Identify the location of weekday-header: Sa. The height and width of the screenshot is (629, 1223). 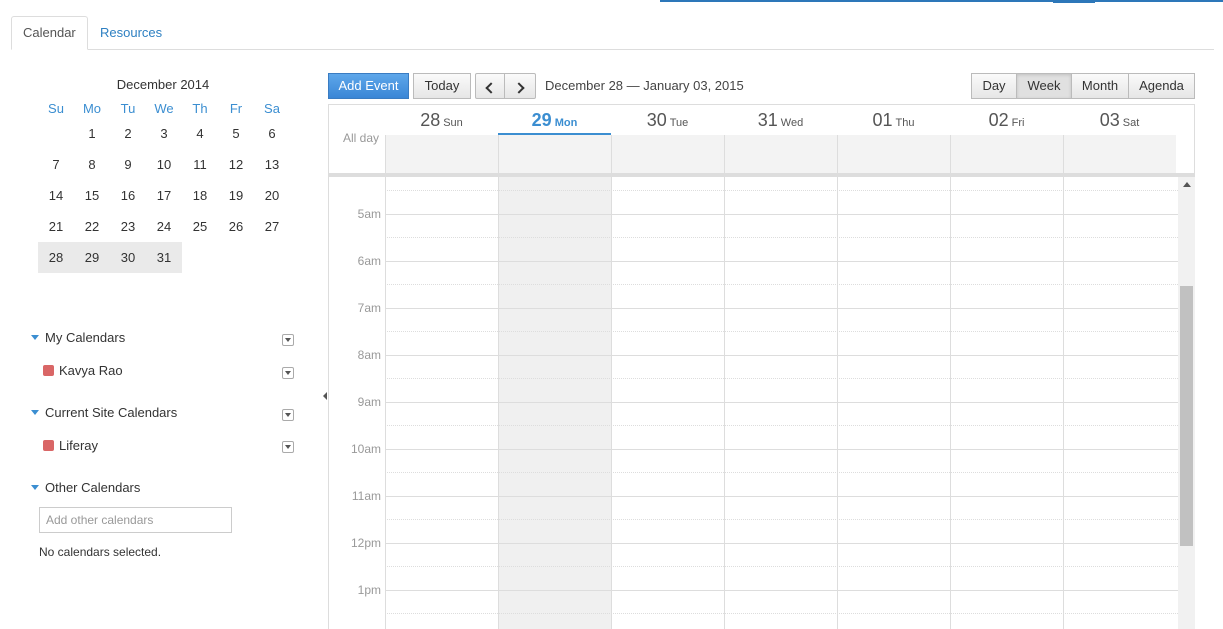
(272, 108).